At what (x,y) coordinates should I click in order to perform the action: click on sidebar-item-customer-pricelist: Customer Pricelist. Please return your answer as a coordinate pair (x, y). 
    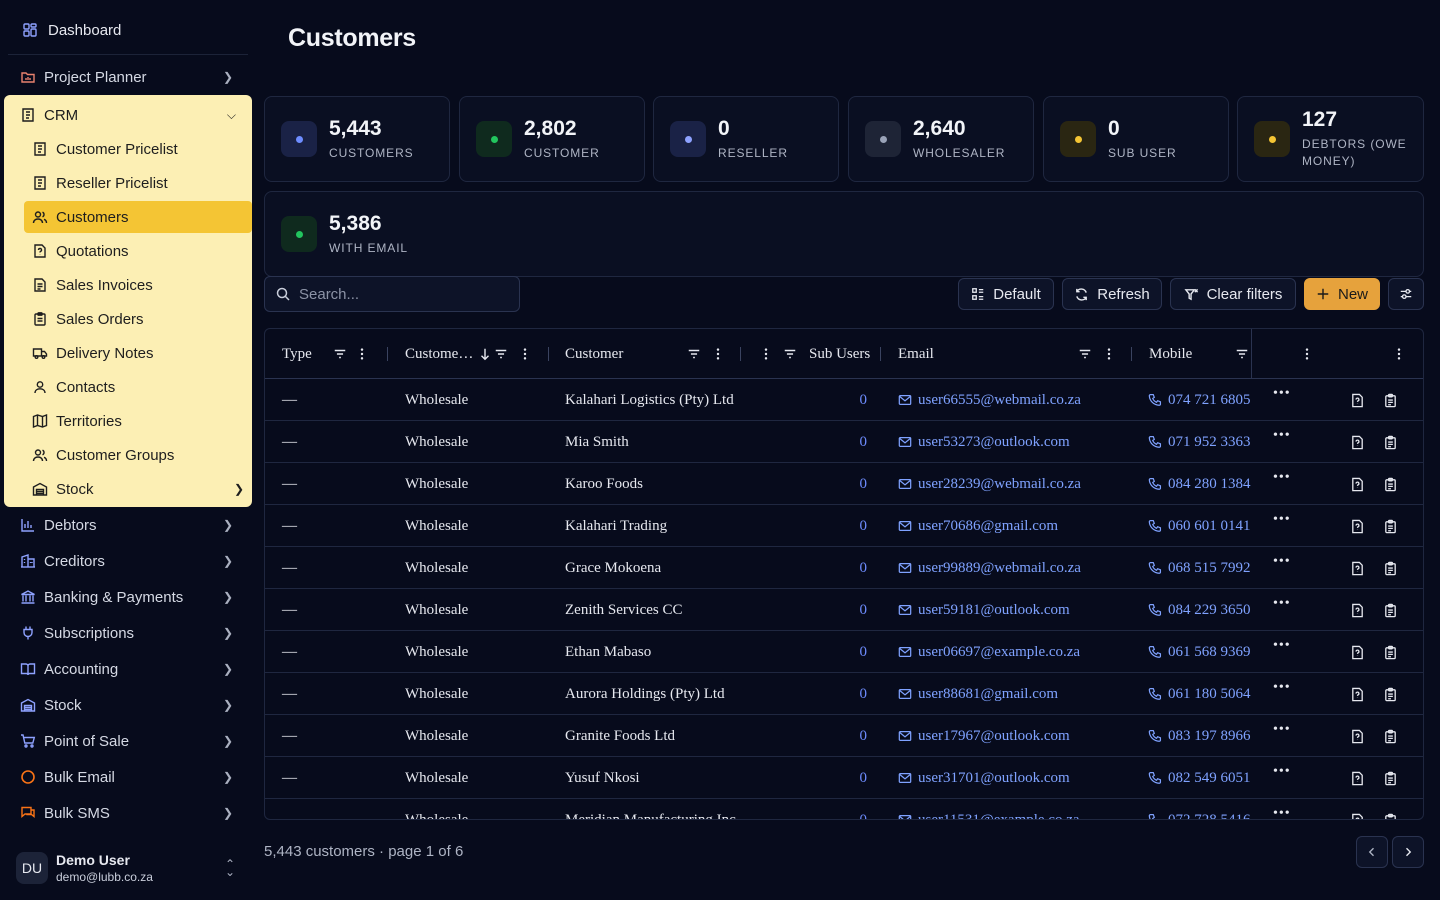
    Looking at the image, I should click on (138, 149).